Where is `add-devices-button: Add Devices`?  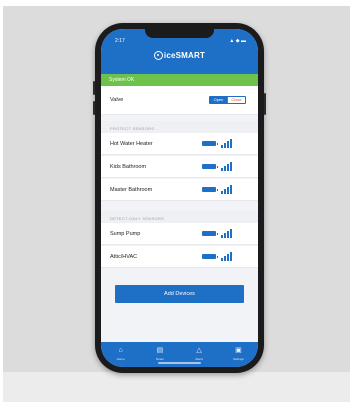
add-devices-button: Add Devices is located at coordinates (179, 294).